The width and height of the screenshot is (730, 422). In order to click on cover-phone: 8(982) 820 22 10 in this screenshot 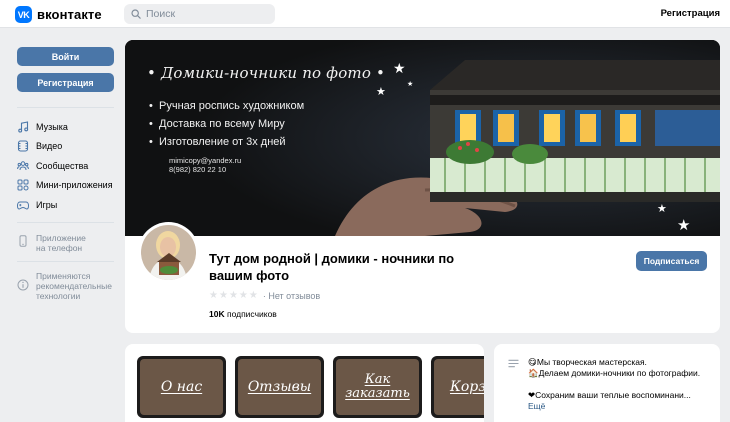, I will do `click(198, 169)`.